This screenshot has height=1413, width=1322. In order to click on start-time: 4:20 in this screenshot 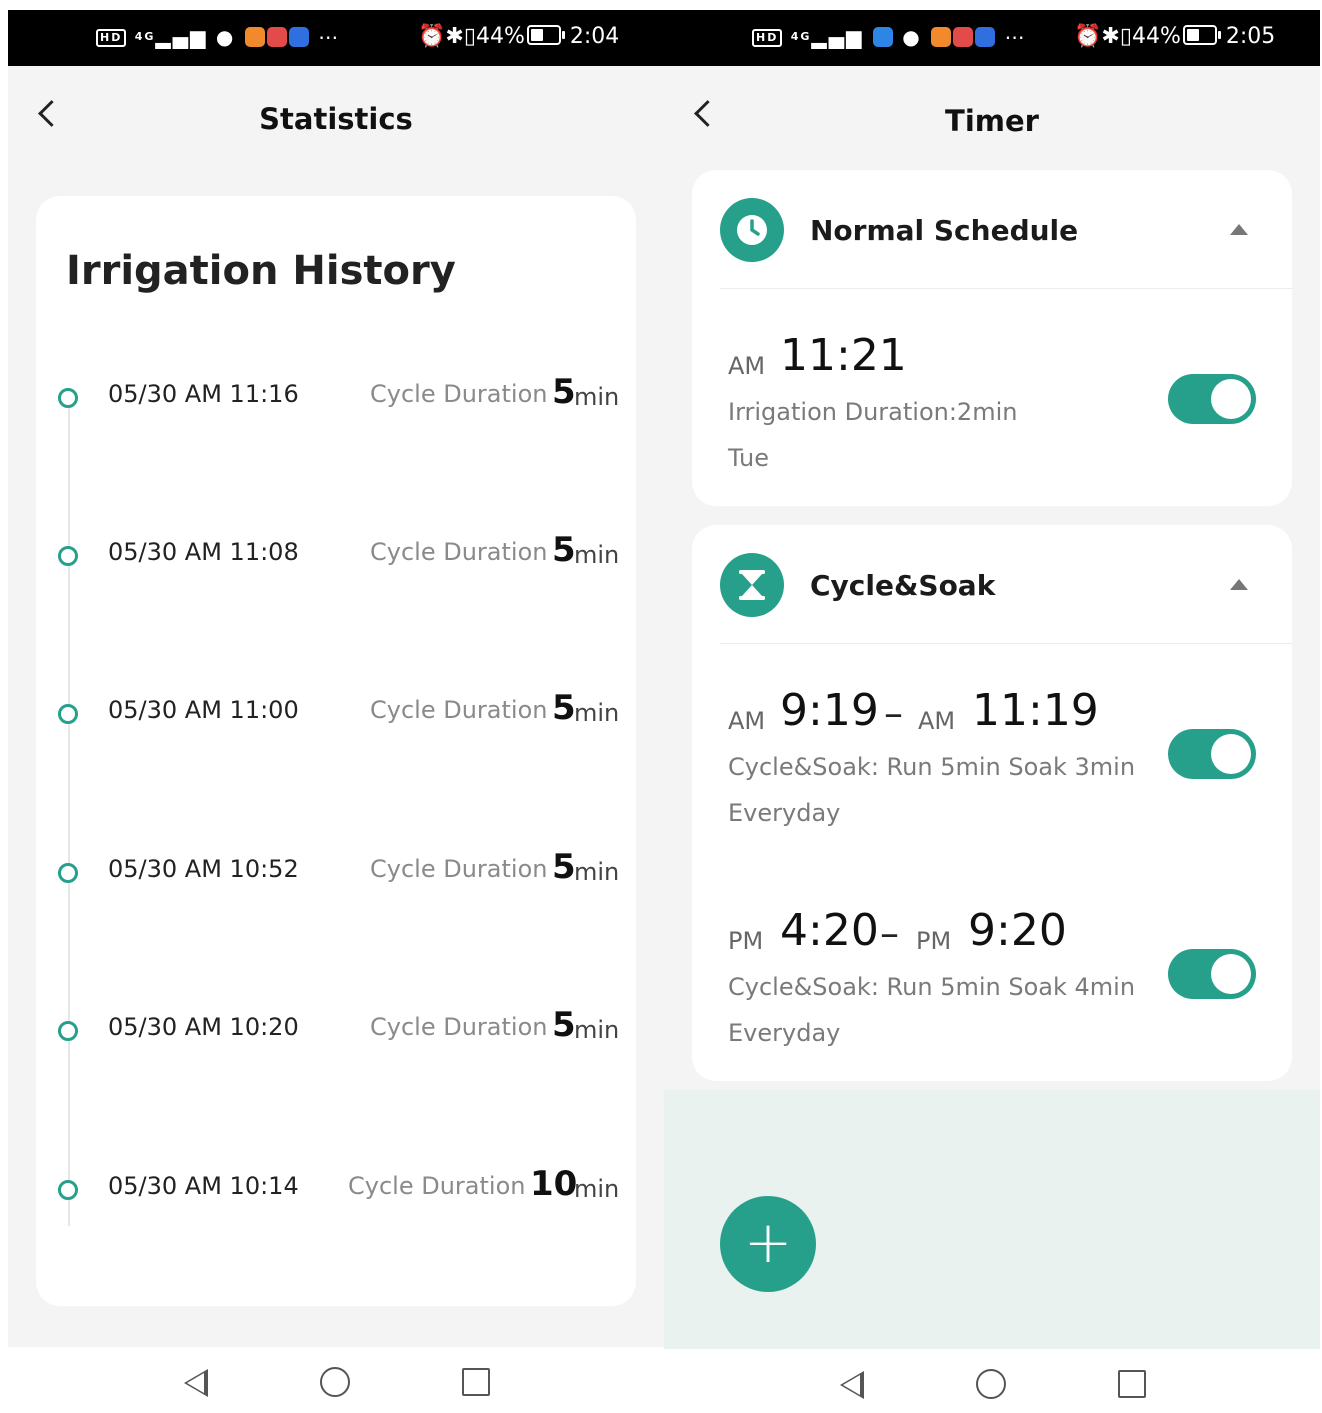, I will do `click(829, 930)`.